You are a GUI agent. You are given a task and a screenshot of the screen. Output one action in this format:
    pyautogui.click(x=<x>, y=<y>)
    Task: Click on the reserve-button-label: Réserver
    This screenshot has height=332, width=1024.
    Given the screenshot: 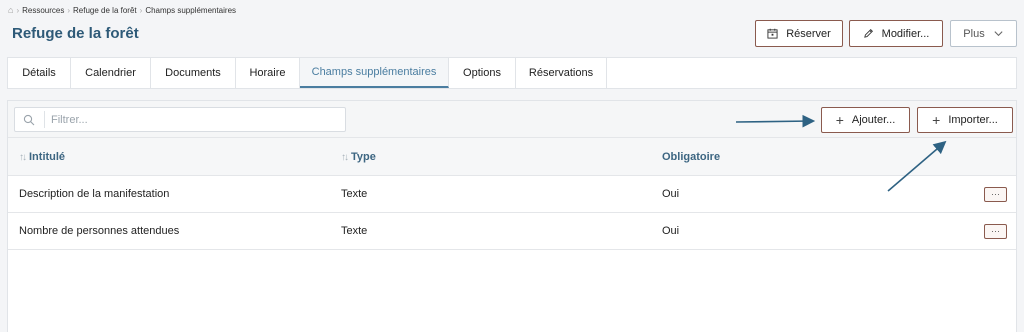 What is the action you would take?
    pyautogui.click(x=808, y=33)
    